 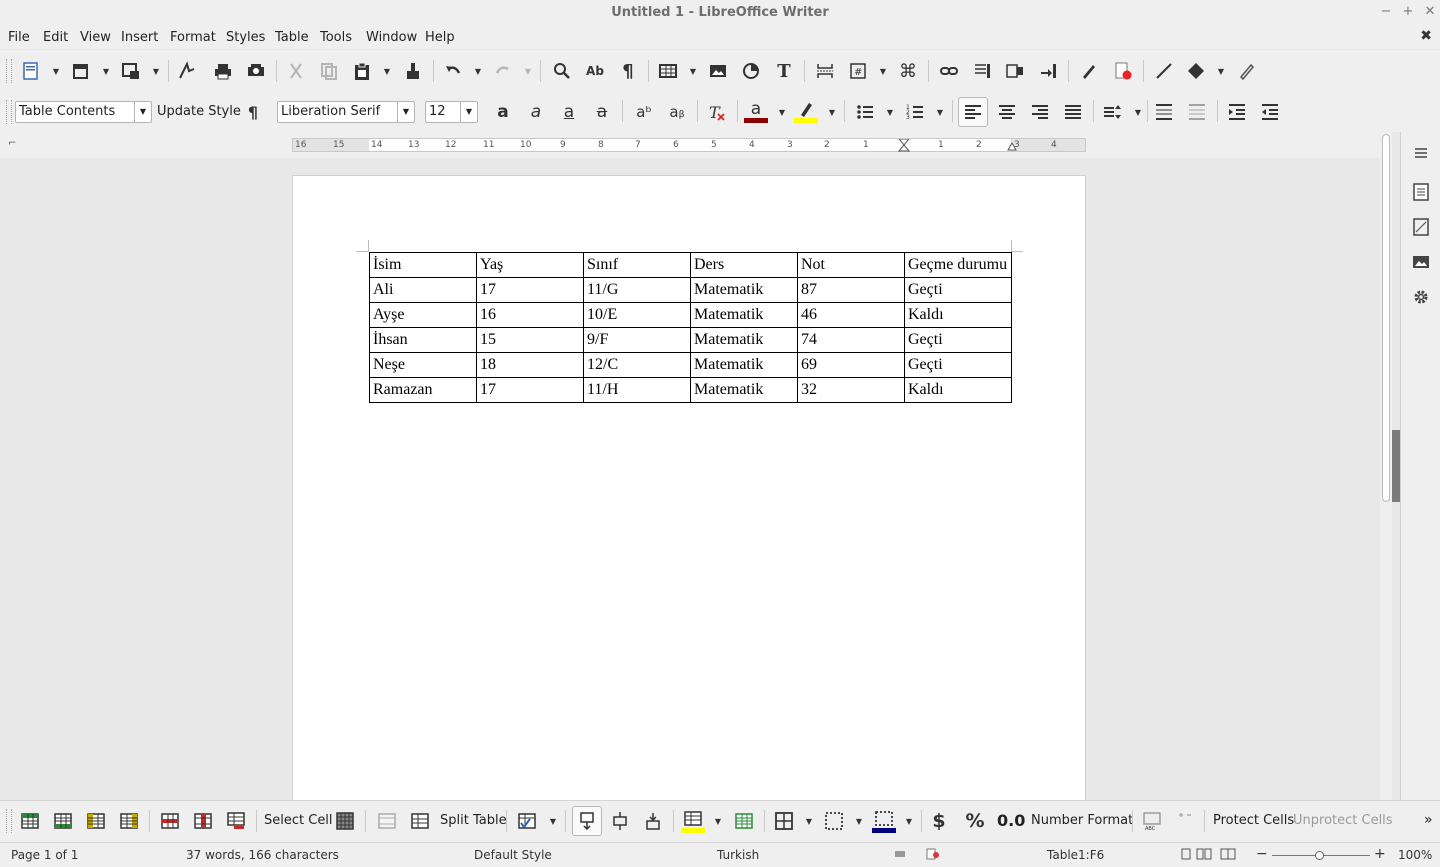 What do you see at coordinates (562, 71) in the screenshot?
I see `find-replace-icon` at bounding box center [562, 71].